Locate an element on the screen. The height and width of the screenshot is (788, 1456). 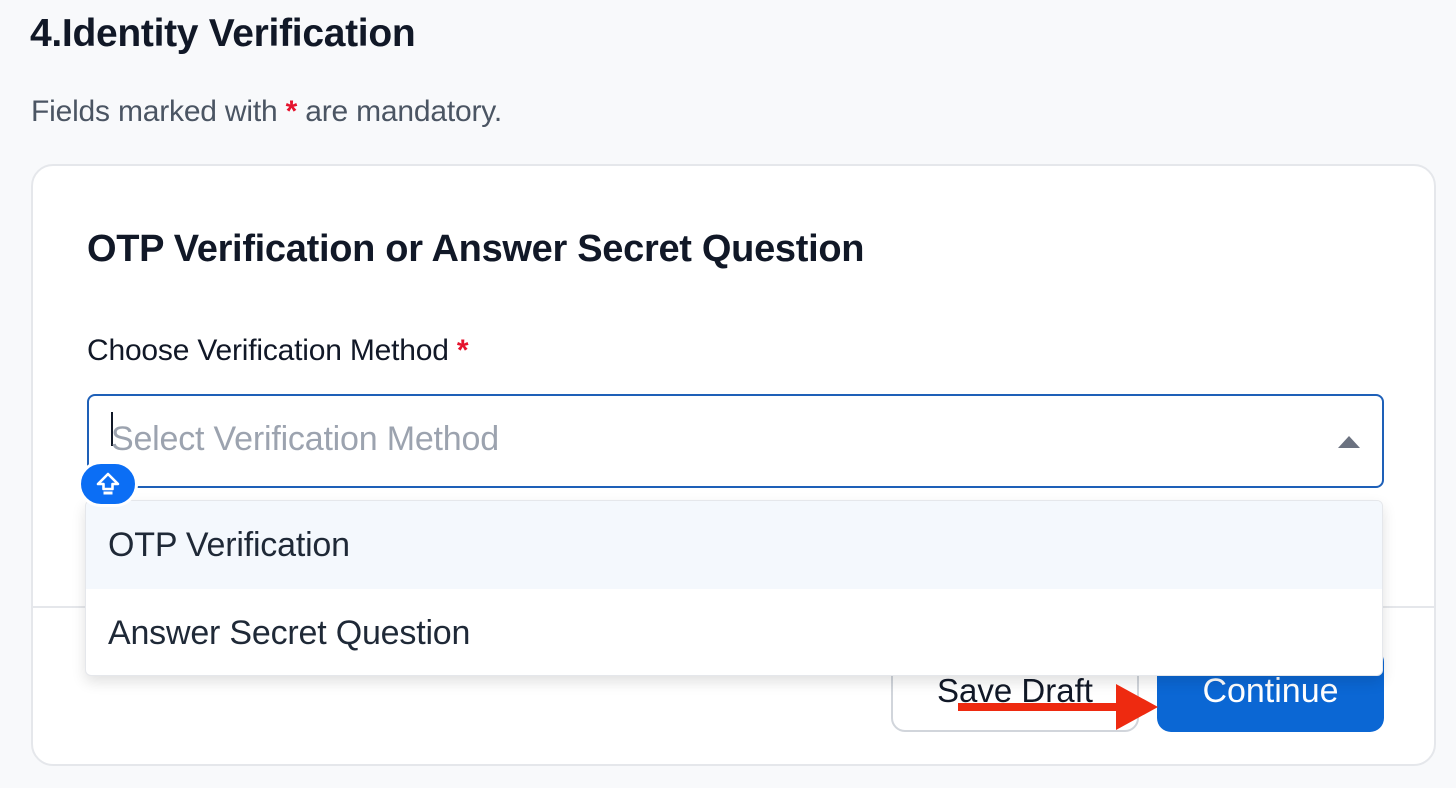
page-title: 4.Identity Verification is located at coordinates (223, 33).